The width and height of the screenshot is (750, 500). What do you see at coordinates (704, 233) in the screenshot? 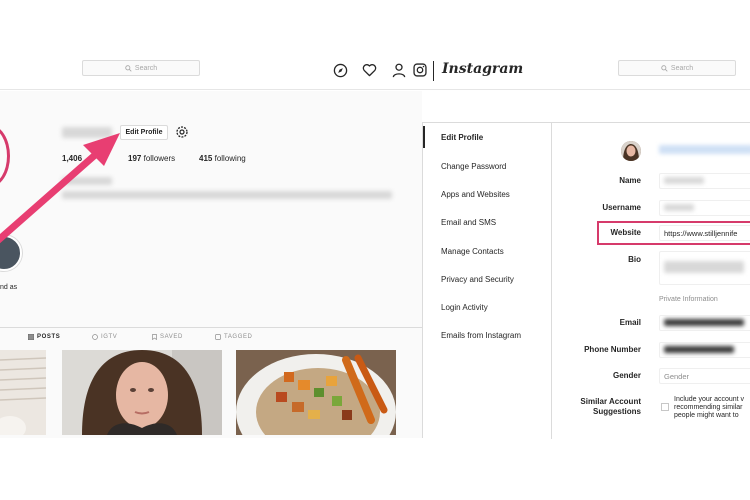
I see `website-field: https://www.stilljennife` at bounding box center [704, 233].